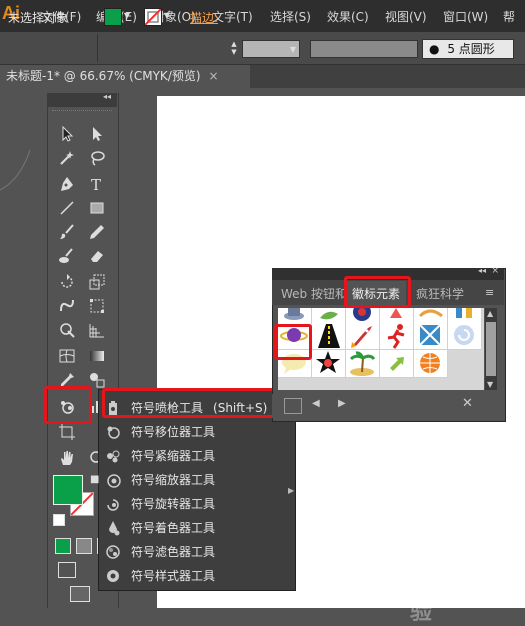 The width and height of the screenshot is (525, 626). What do you see at coordinates (364, 49) in the screenshot?
I see `variable-width-profile` at bounding box center [364, 49].